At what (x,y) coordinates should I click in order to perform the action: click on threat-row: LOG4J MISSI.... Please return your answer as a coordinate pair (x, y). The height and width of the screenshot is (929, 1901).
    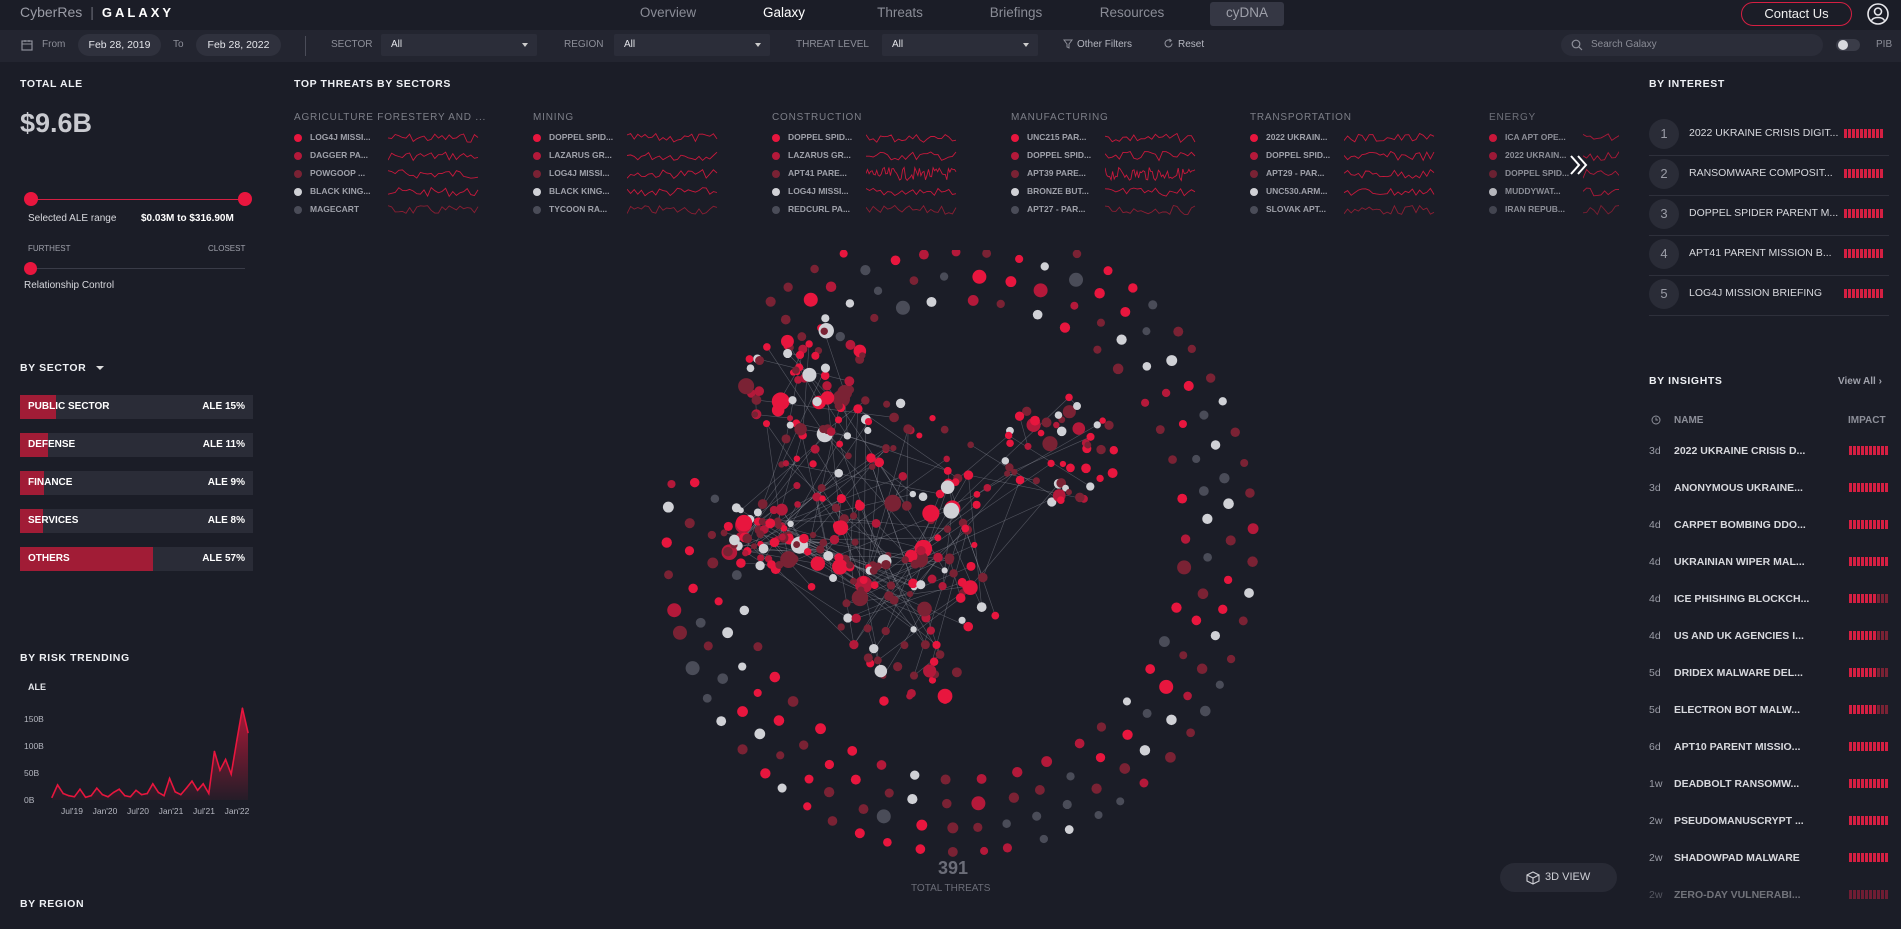
    Looking at the image, I should click on (640, 175).